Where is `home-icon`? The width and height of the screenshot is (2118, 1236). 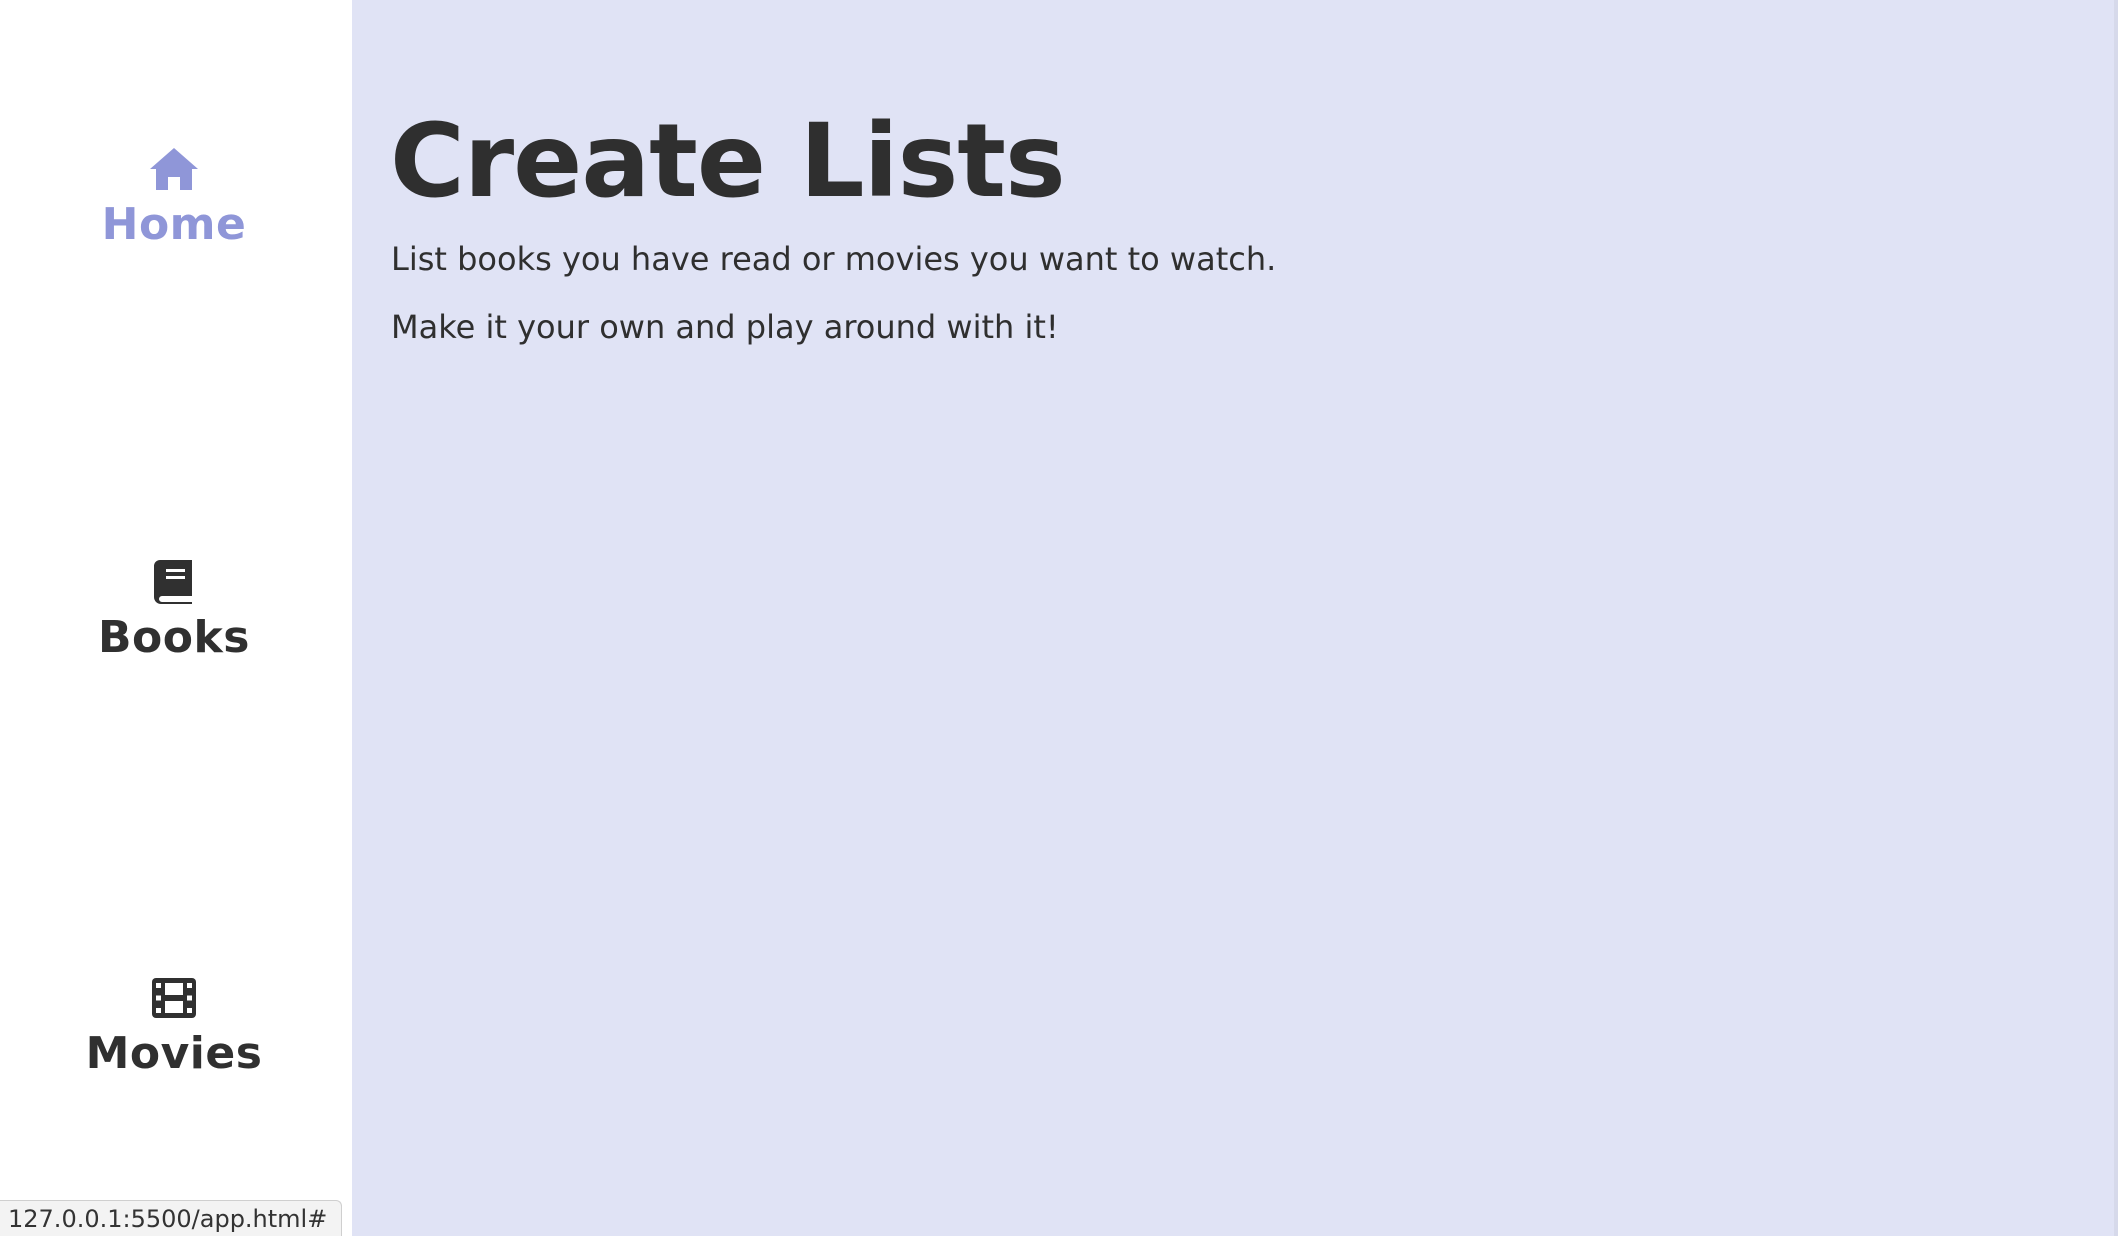
home-icon is located at coordinates (174, 169).